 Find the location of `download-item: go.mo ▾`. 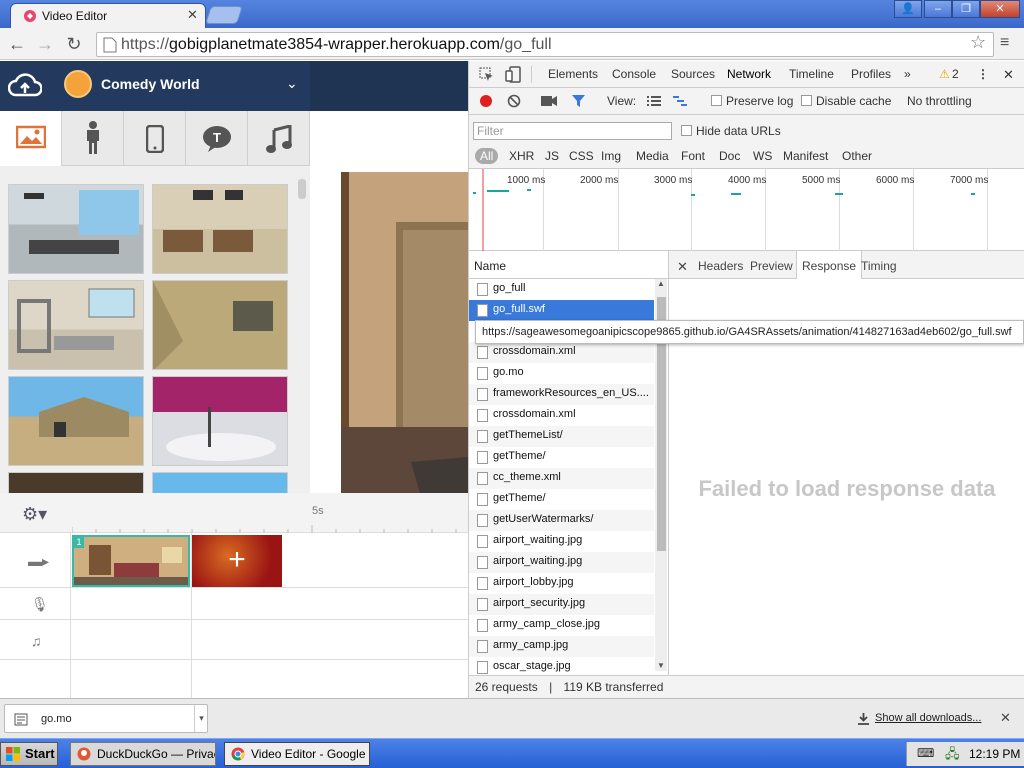

download-item: go.mo ▾ is located at coordinates (106, 718).